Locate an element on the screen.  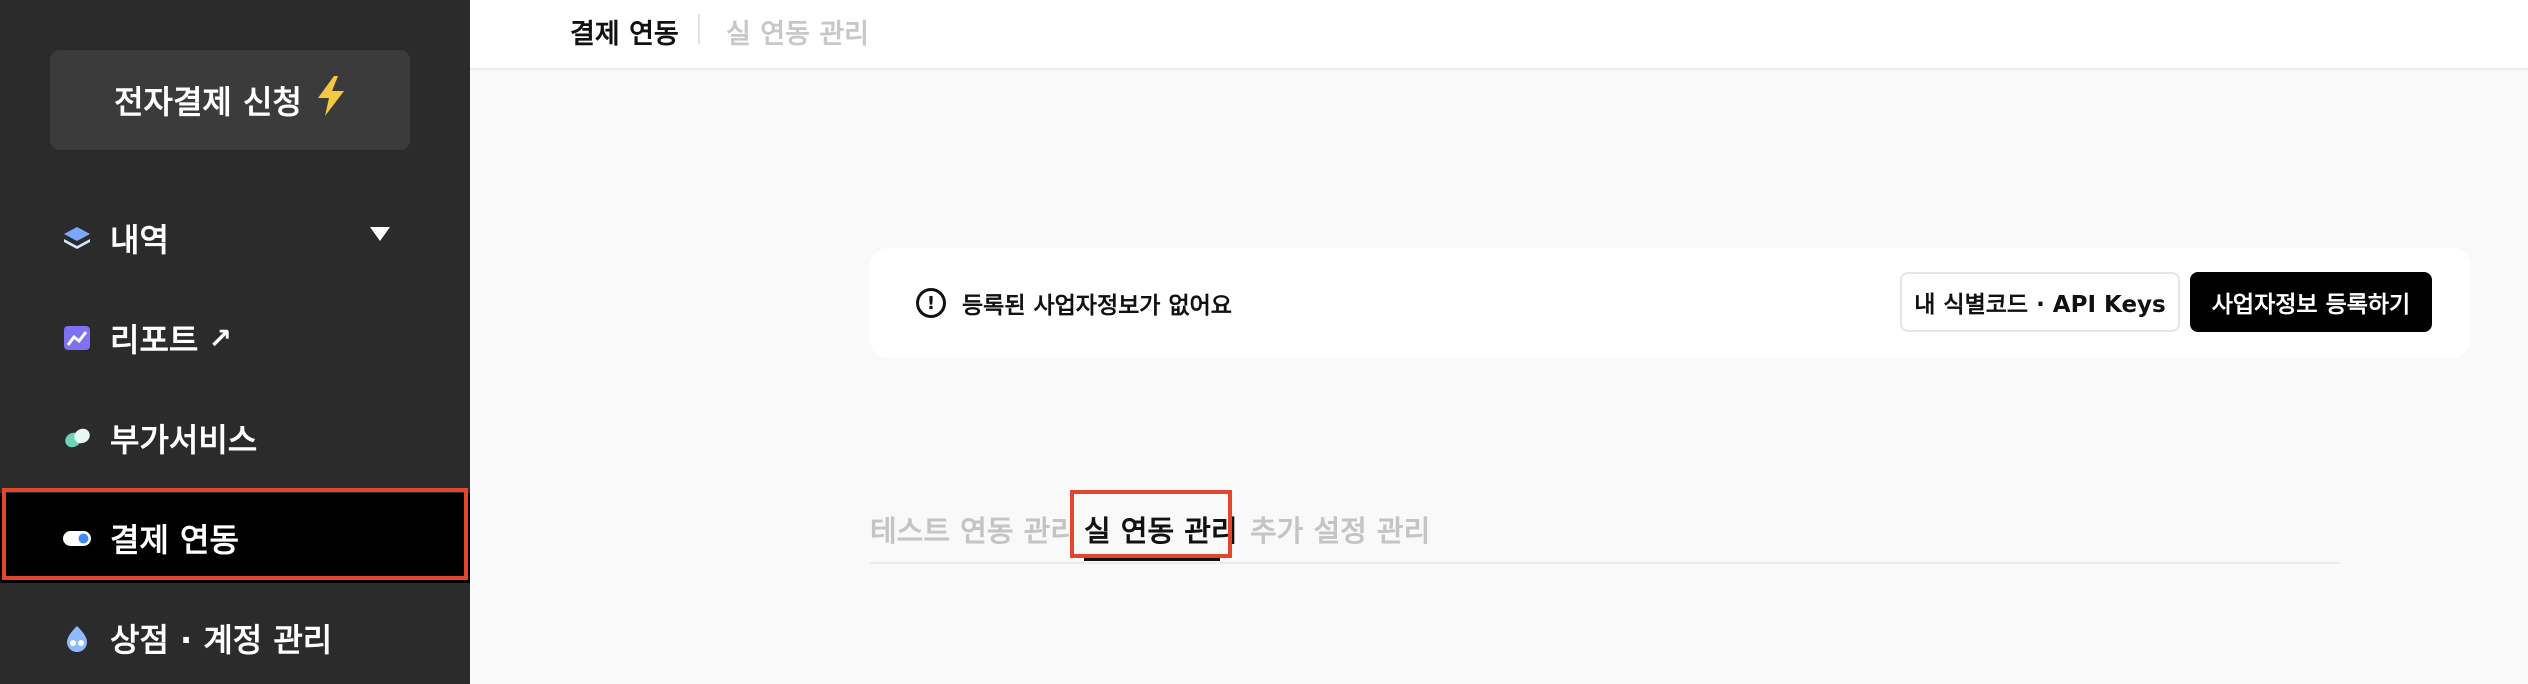
sidebar-item-report: 리포트 ↗ is located at coordinates (235, 338).